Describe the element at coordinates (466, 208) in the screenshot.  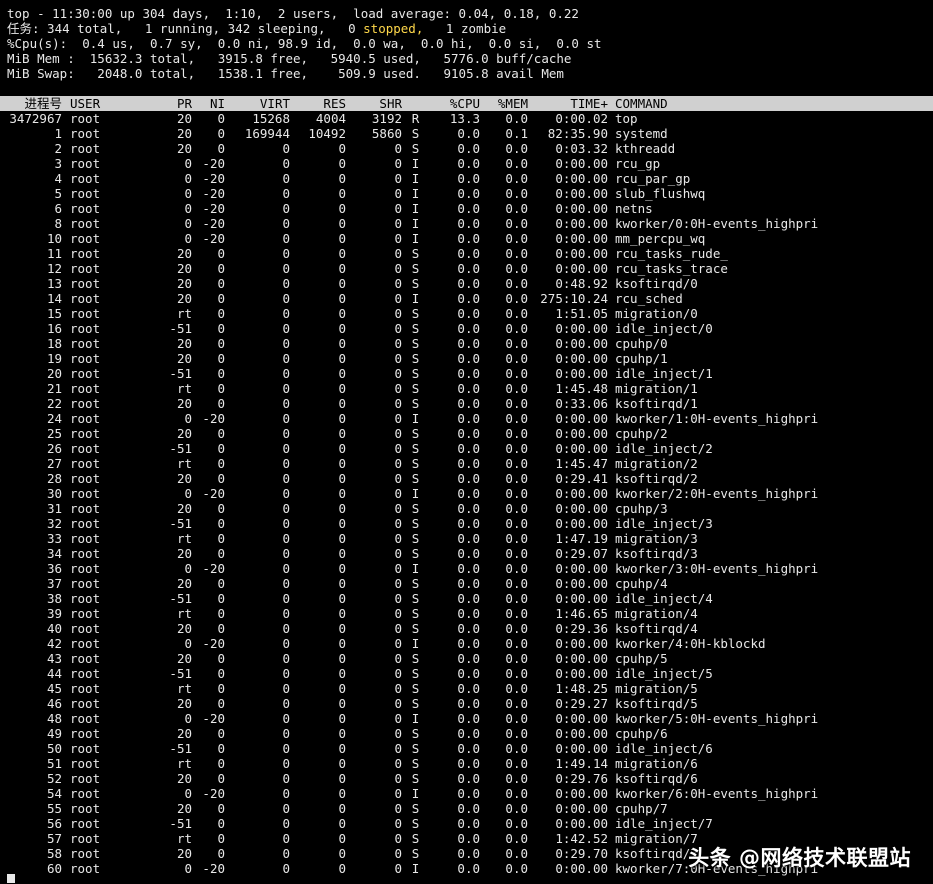
I see `table-row: 6 root 0 -20 0 0 0 I 0.0 0.0 0:00.00 netns` at that location.